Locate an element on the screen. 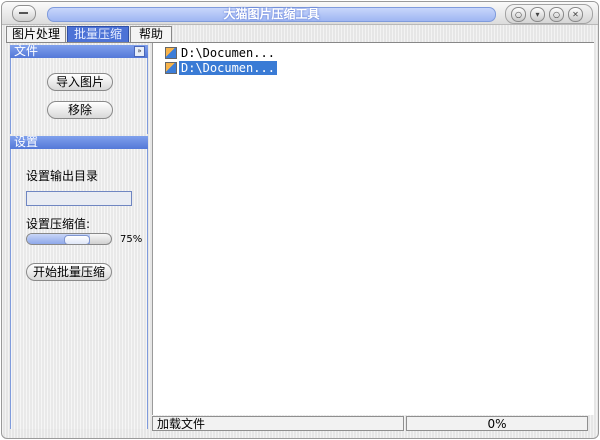 The image size is (600, 440). title-bar: 大猫图片压缩工具 ○ ▾ ○ ✕ is located at coordinates (300, 13).